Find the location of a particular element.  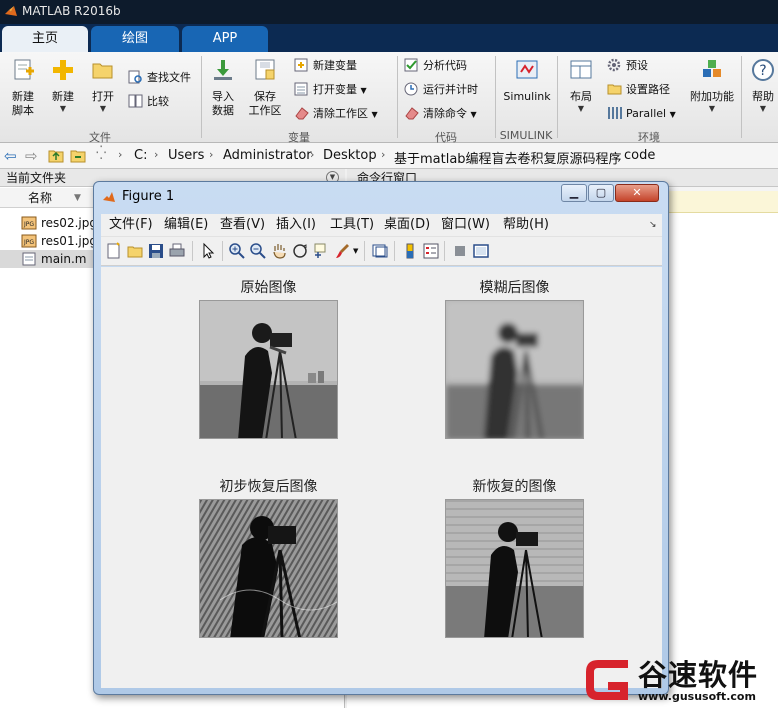

breadcrumb-drive: C: is located at coordinates (140, 155).